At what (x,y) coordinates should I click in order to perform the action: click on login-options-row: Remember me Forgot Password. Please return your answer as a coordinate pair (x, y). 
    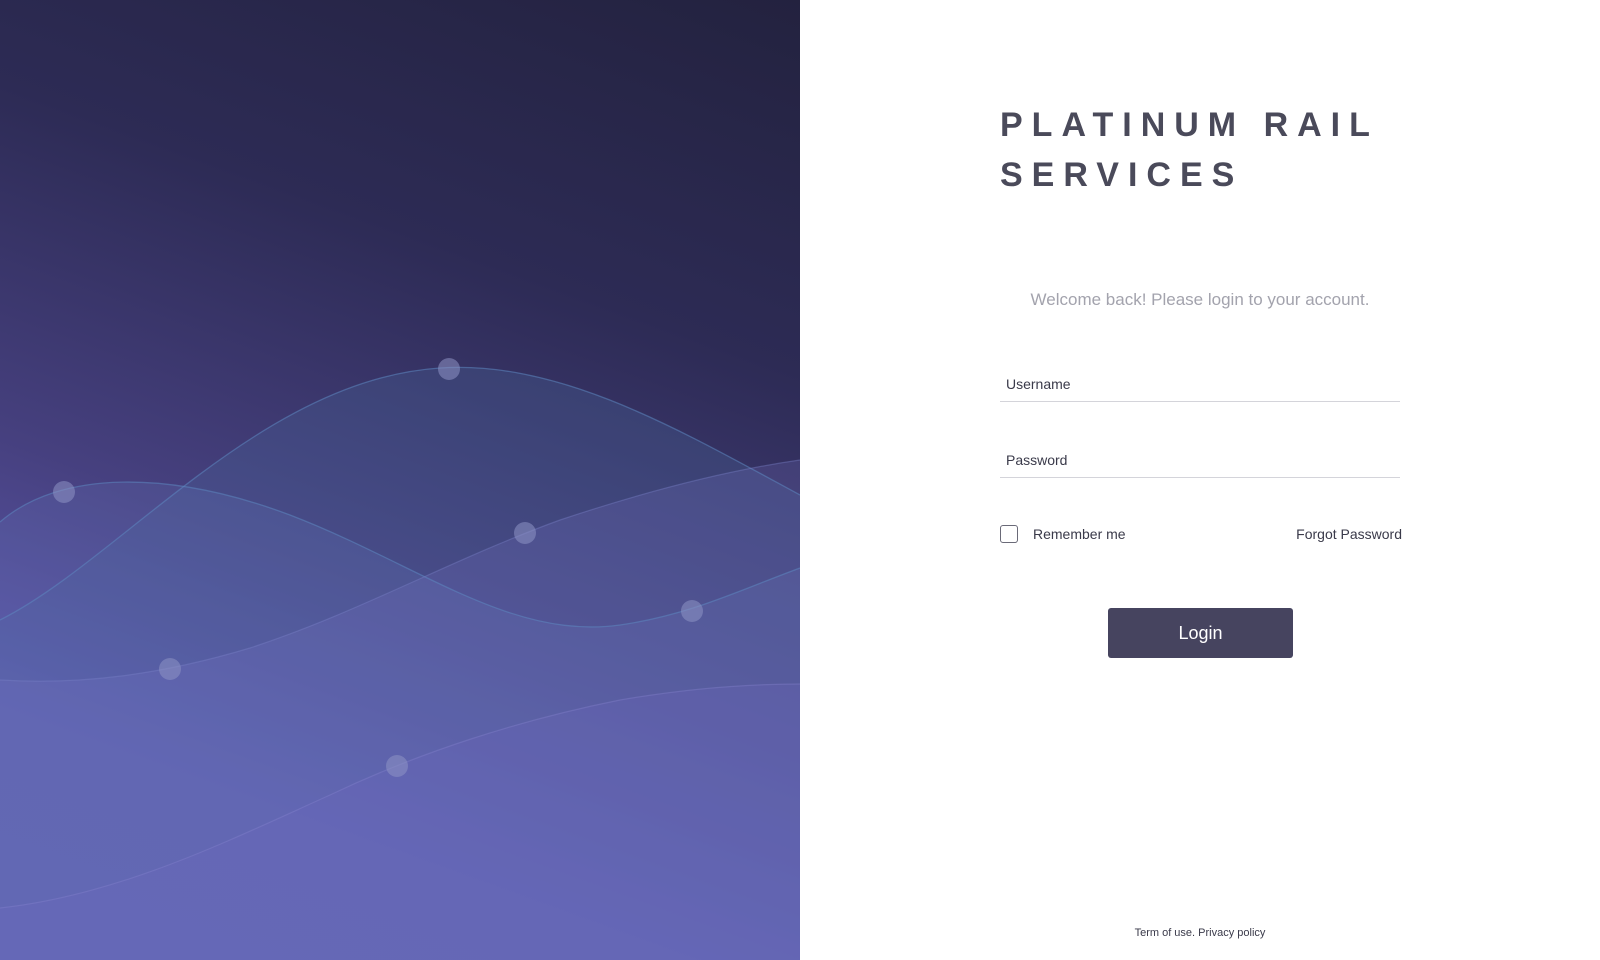
    Looking at the image, I should click on (1201, 534).